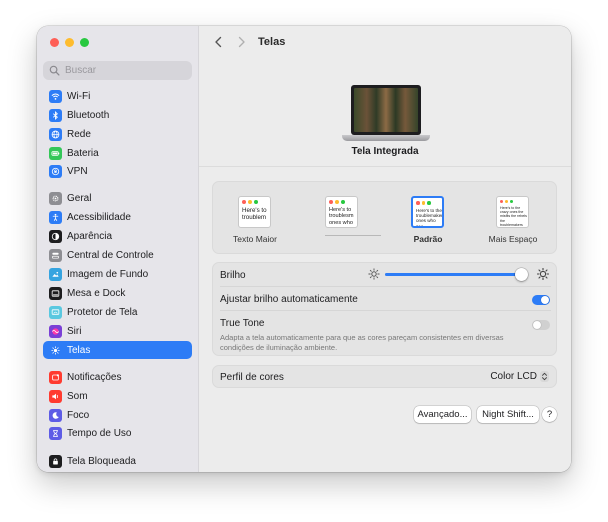 The height and width of the screenshot is (522, 608). What do you see at coordinates (117, 415) in the screenshot?
I see `sidebar-item-foco: Foco` at bounding box center [117, 415].